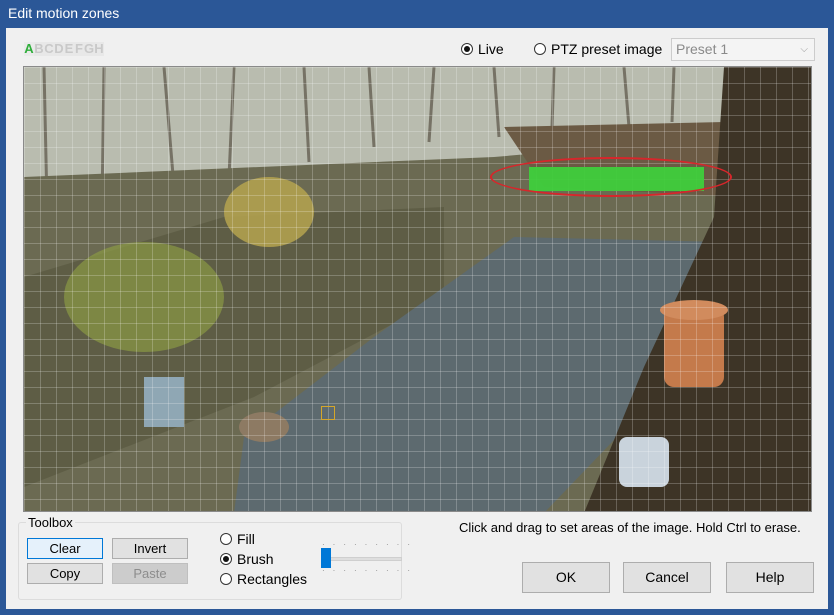 The image size is (834, 615). What do you see at coordinates (328, 413) in the screenshot?
I see `brush-cursor` at bounding box center [328, 413].